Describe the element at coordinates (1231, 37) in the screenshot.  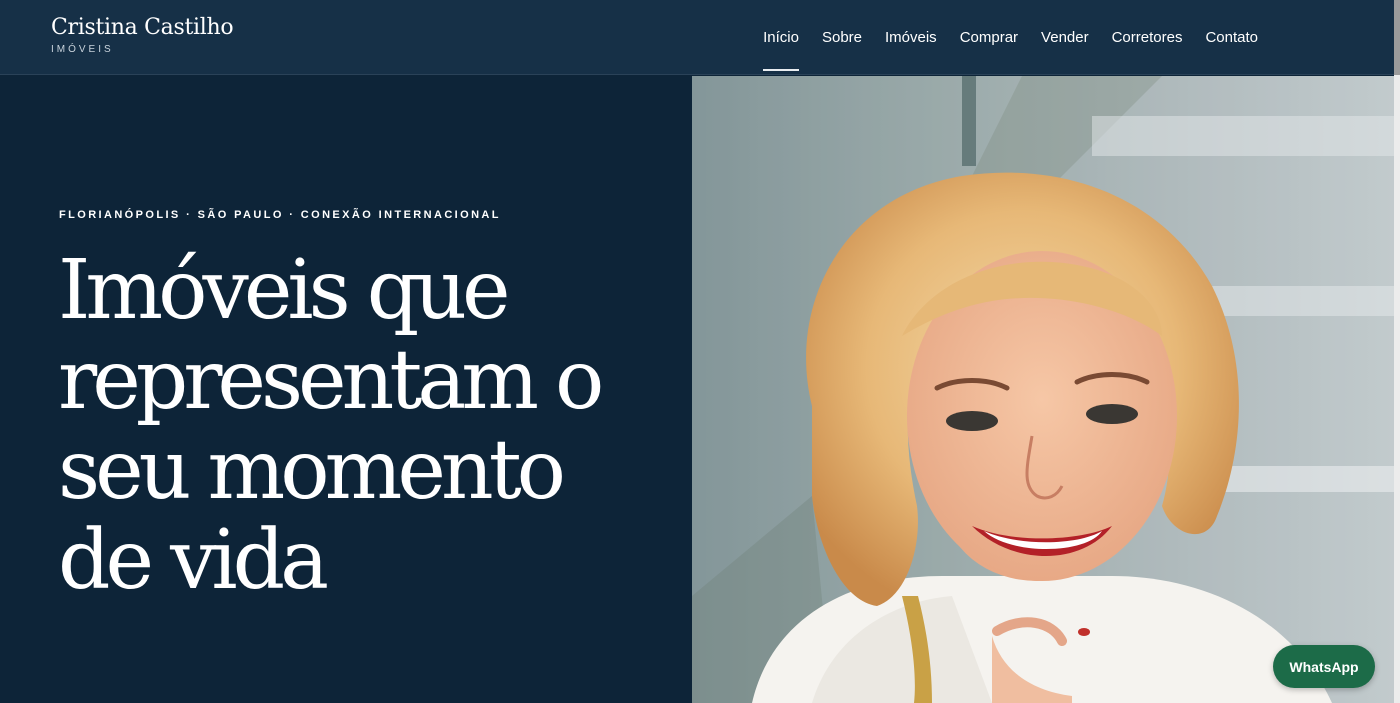
I see `nav-item-contato: Contato` at that location.